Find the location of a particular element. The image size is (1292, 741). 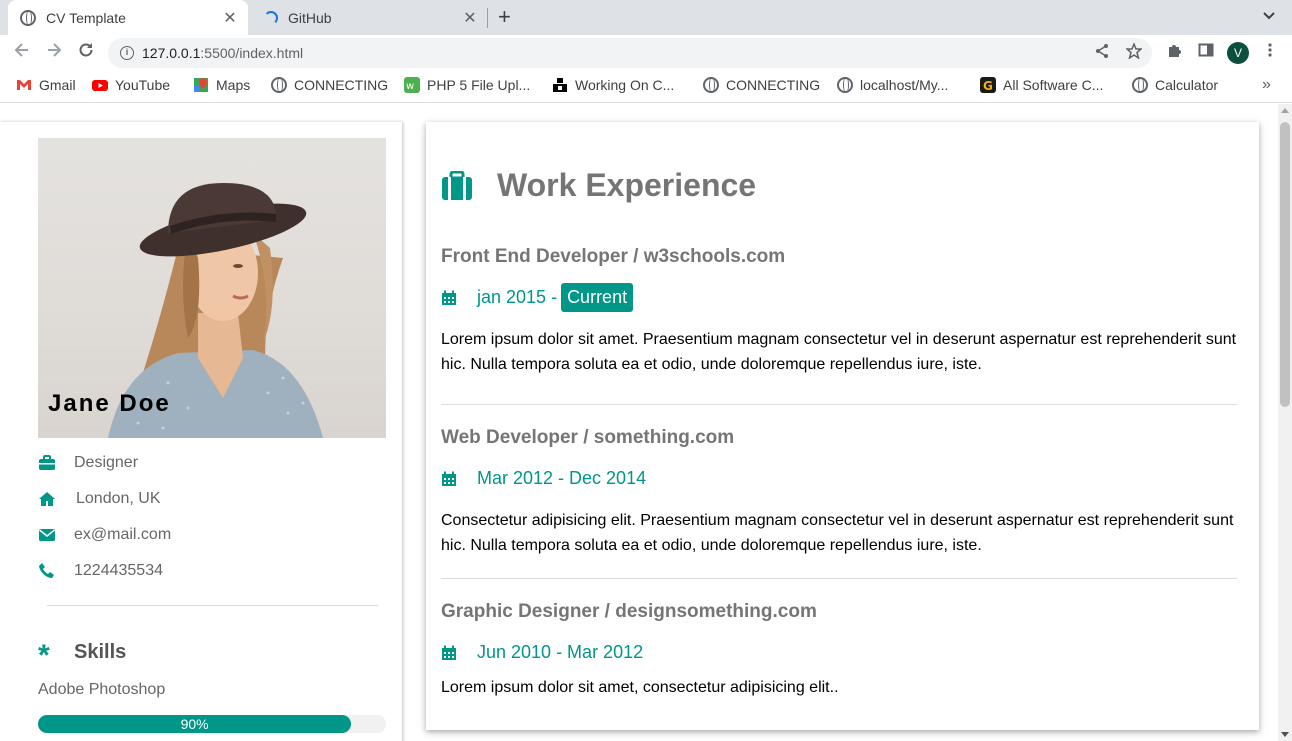

briefcase-icon is located at coordinates (47, 462).